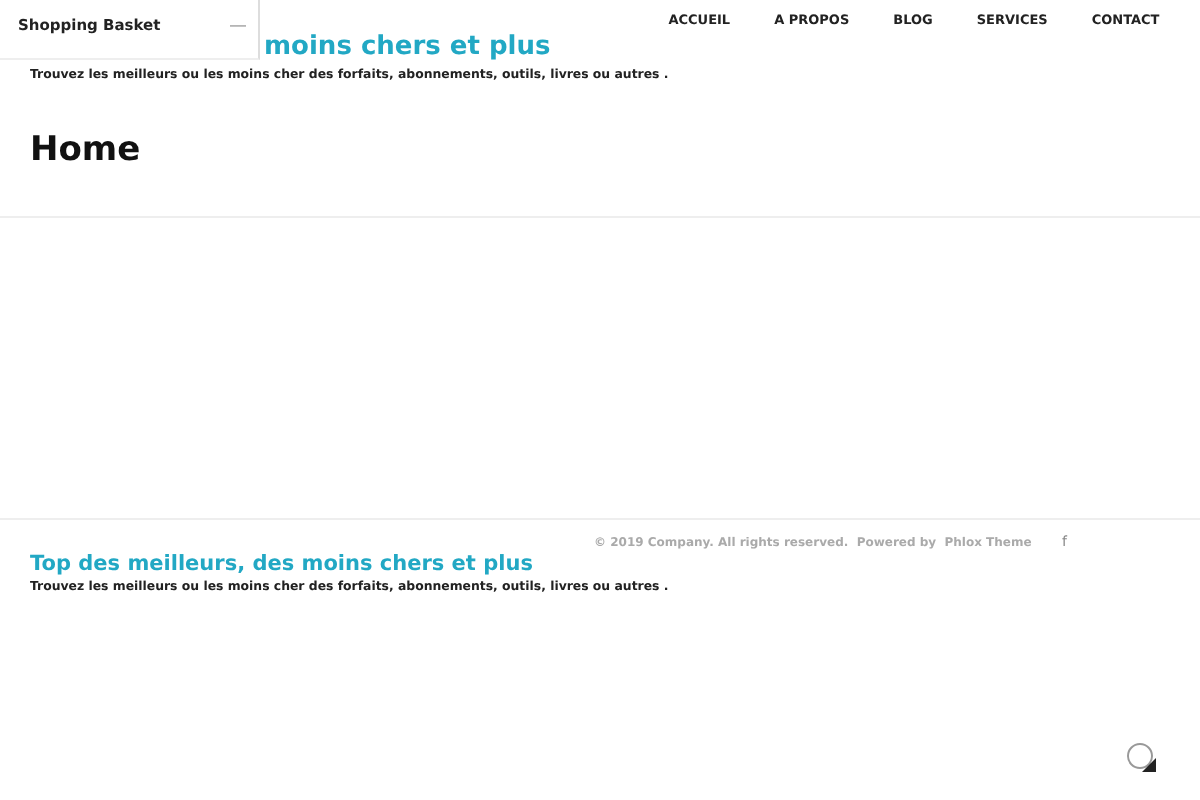 The image size is (1200, 800). Describe the element at coordinates (86, 151) in the screenshot. I see `page-title: Home` at that location.